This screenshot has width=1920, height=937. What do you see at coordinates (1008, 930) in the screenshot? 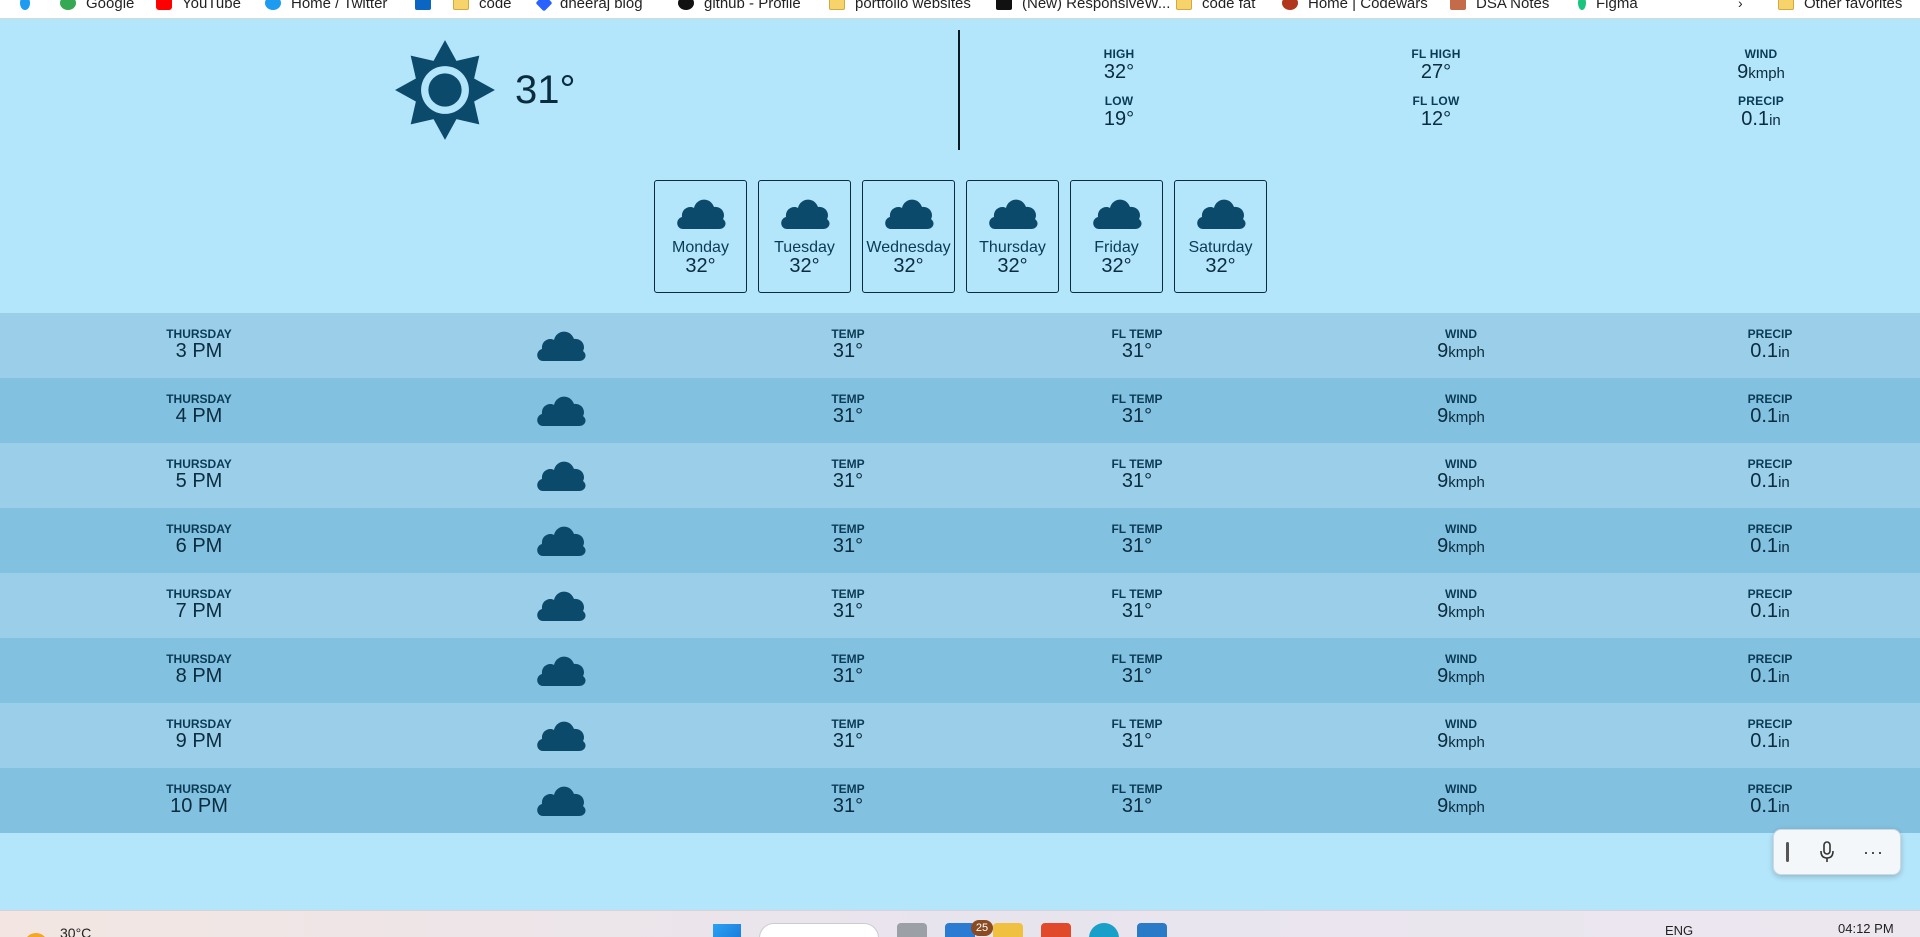
I see `file-explorer-icon` at bounding box center [1008, 930].